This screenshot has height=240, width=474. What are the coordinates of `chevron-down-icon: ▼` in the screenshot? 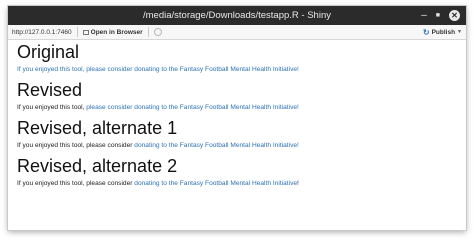 It's located at (459, 32).